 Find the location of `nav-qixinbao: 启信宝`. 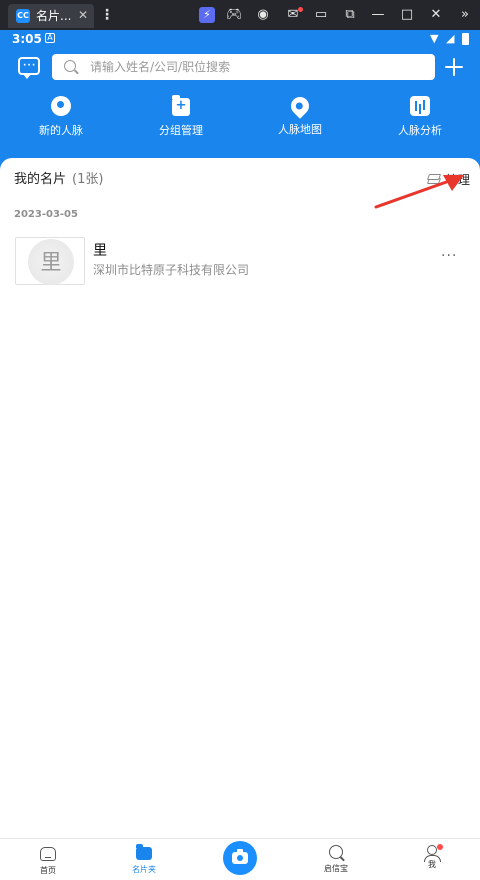

nav-qixinbao: 启信宝 is located at coordinates (336, 861).